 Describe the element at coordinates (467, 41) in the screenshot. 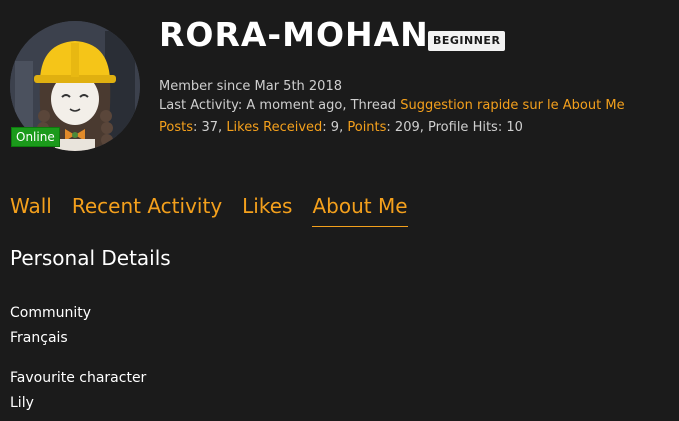

I see `rank-badge: BEGINNER` at that location.